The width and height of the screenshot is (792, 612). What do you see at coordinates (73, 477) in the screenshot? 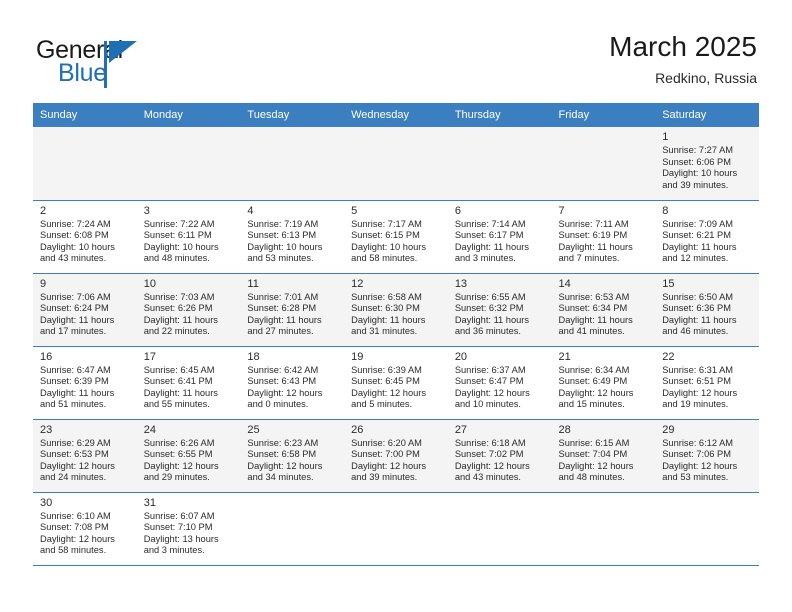
I see `day-info-daylight2: and 24 minutes.` at bounding box center [73, 477].